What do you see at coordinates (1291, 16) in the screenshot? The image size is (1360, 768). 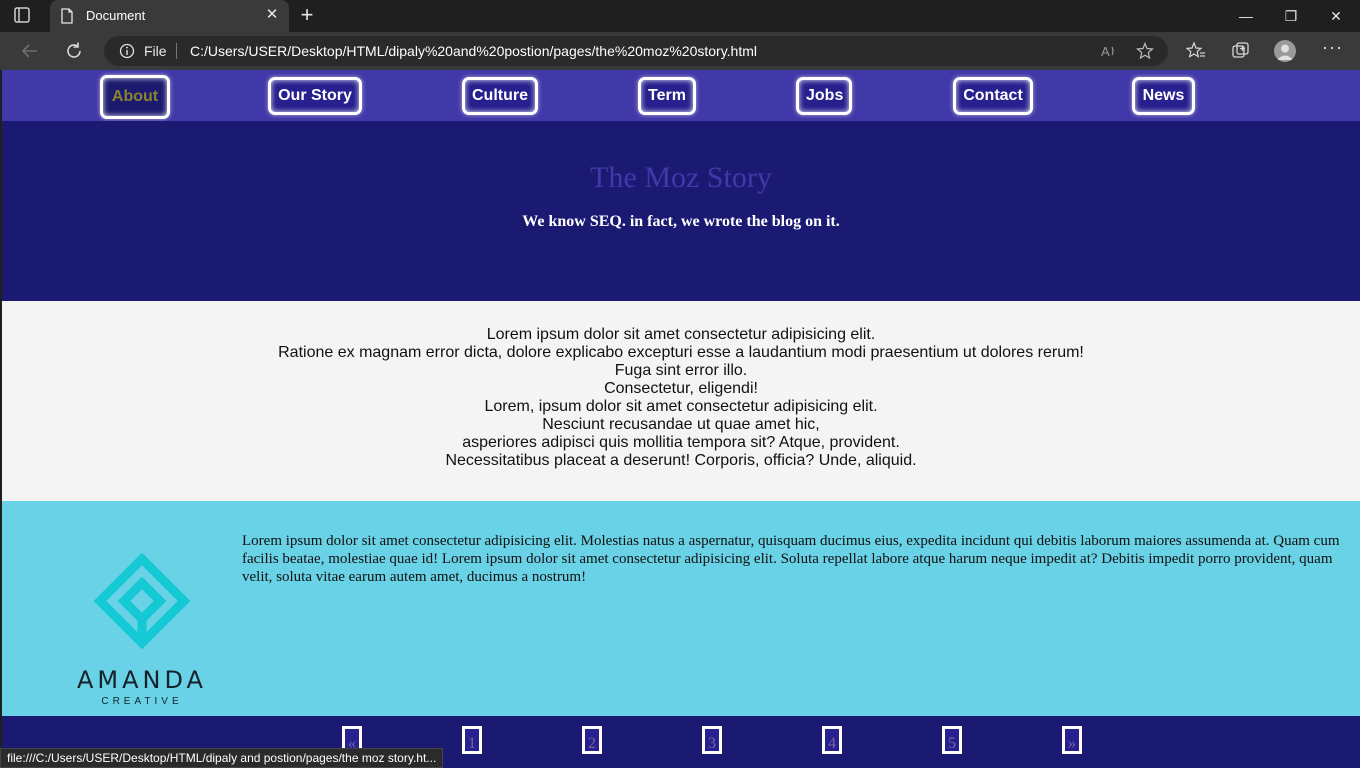 I see `restore-icon: ❐` at bounding box center [1291, 16].